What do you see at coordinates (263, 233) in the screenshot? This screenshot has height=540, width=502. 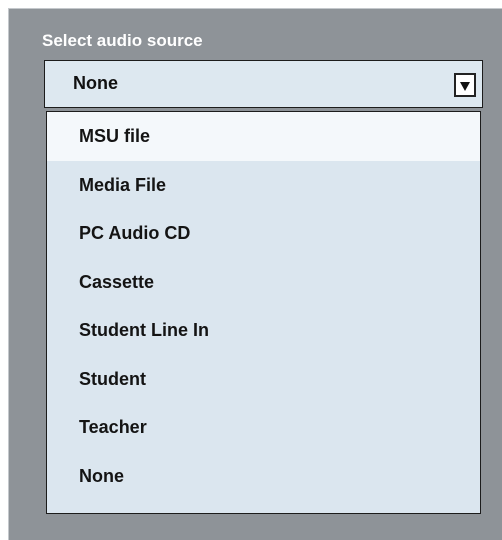 I see `option-pc-audio-cd: PC Audio CD` at bounding box center [263, 233].